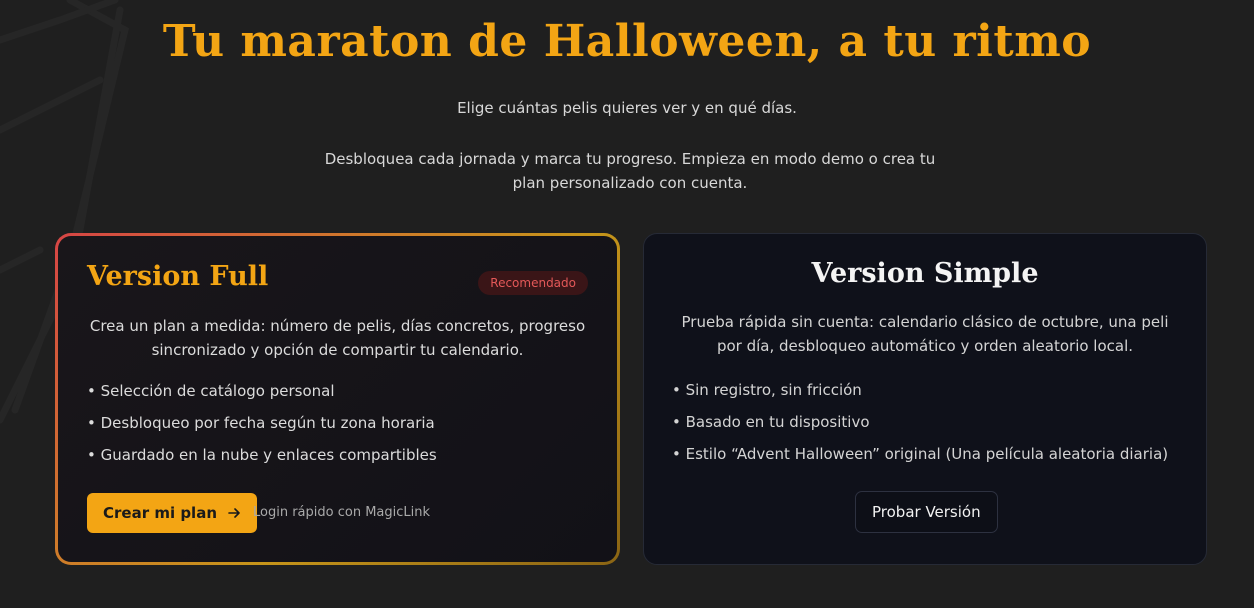 This screenshot has width=1254, height=608. Describe the element at coordinates (771, 422) in the screenshot. I see `feature-item: • Basado en tu dispositivo` at that location.